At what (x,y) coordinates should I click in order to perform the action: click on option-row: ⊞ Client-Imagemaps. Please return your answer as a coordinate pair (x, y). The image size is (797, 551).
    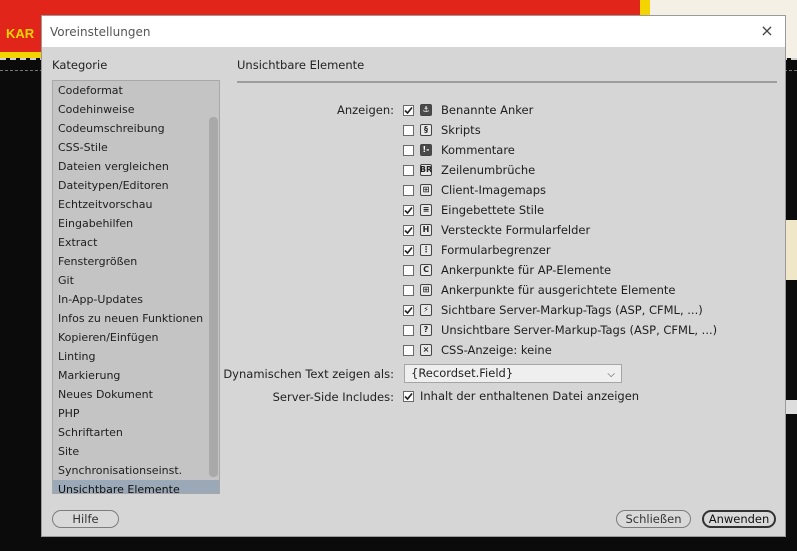
    Looking at the image, I should click on (474, 190).